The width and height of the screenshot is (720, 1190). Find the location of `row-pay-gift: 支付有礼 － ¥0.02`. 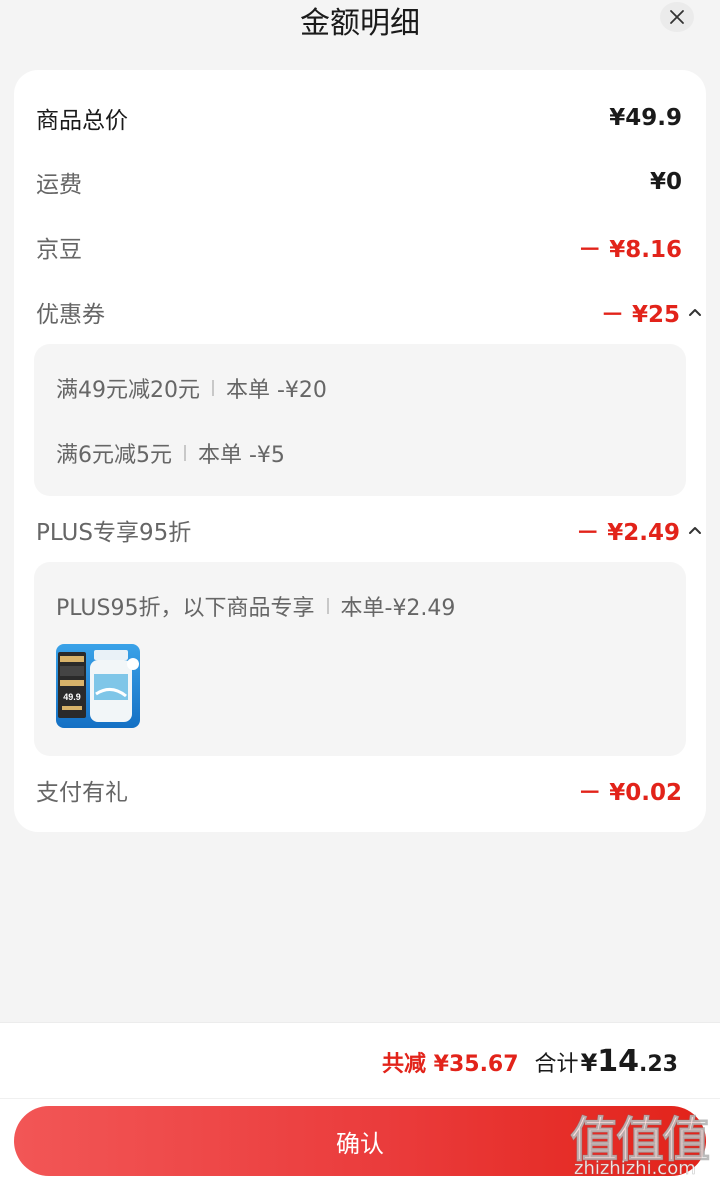

row-pay-gift: 支付有礼 － ¥0.02 is located at coordinates (359, 790).